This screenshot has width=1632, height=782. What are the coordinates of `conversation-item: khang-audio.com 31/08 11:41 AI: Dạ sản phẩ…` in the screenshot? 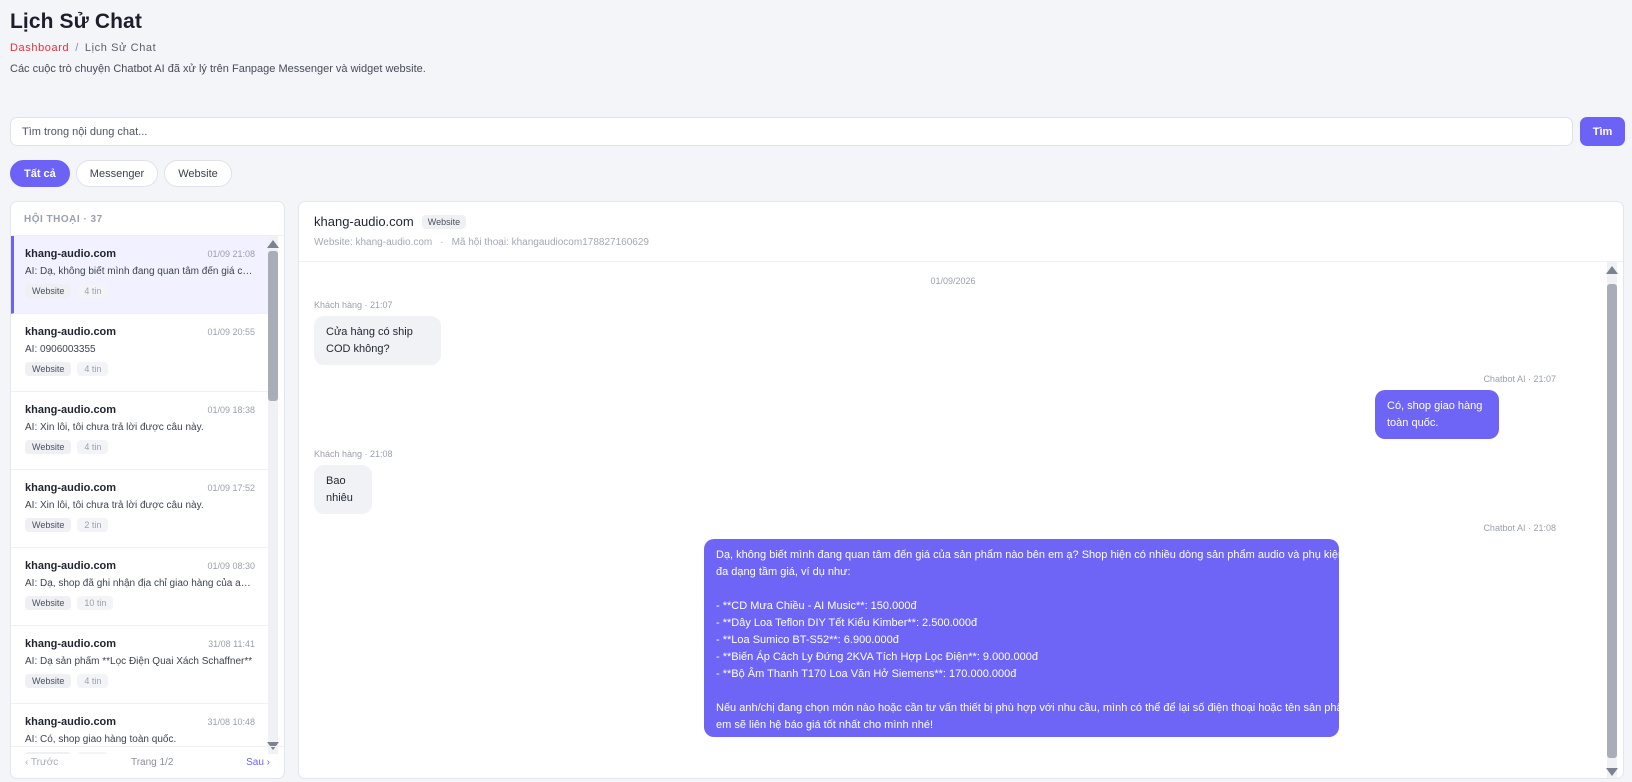 It's located at (139, 665).